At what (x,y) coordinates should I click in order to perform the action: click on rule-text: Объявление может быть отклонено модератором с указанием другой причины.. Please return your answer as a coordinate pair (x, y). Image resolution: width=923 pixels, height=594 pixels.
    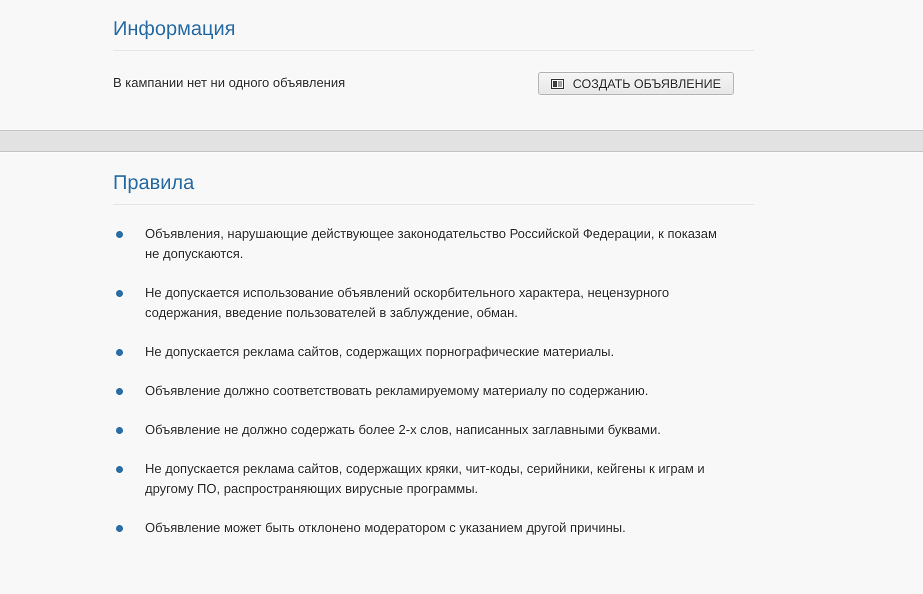
    Looking at the image, I should click on (386, 528).